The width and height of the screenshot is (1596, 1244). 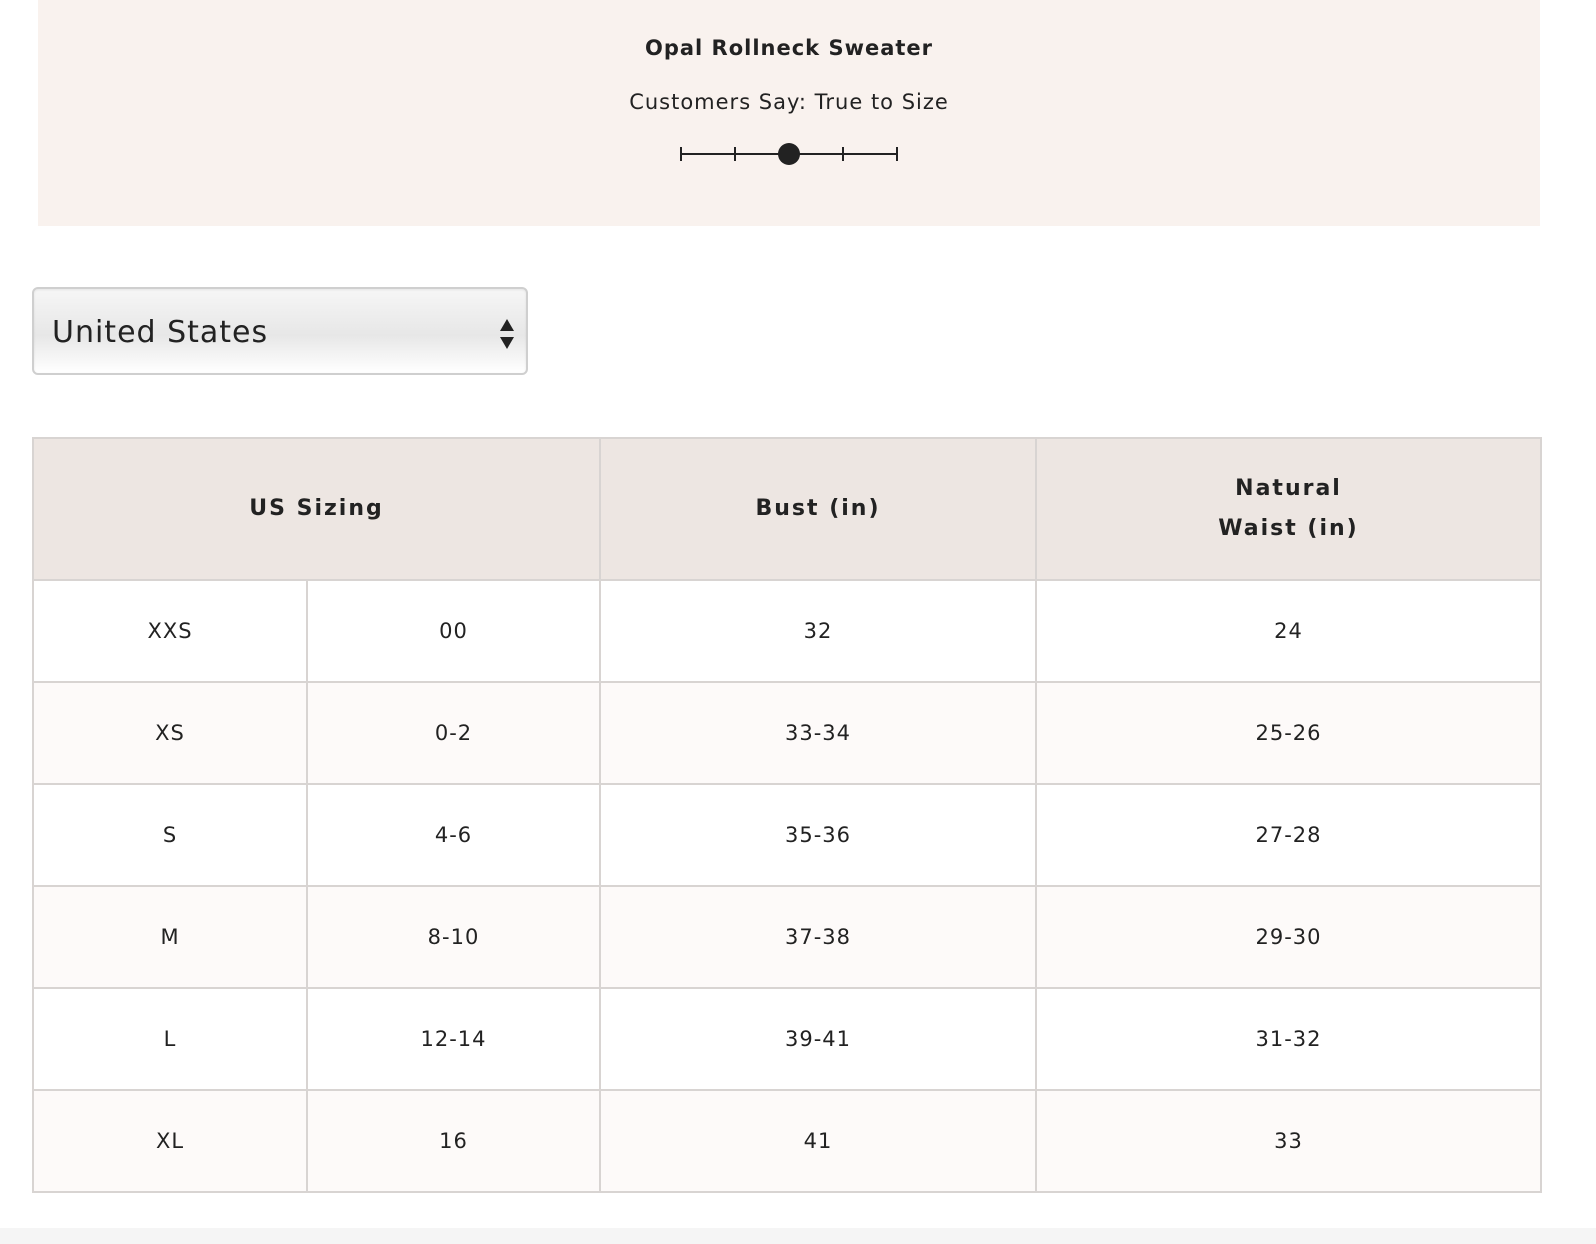 I want to click on fit-caption: Customers Say: True to Size, so click(x=789, y=102).